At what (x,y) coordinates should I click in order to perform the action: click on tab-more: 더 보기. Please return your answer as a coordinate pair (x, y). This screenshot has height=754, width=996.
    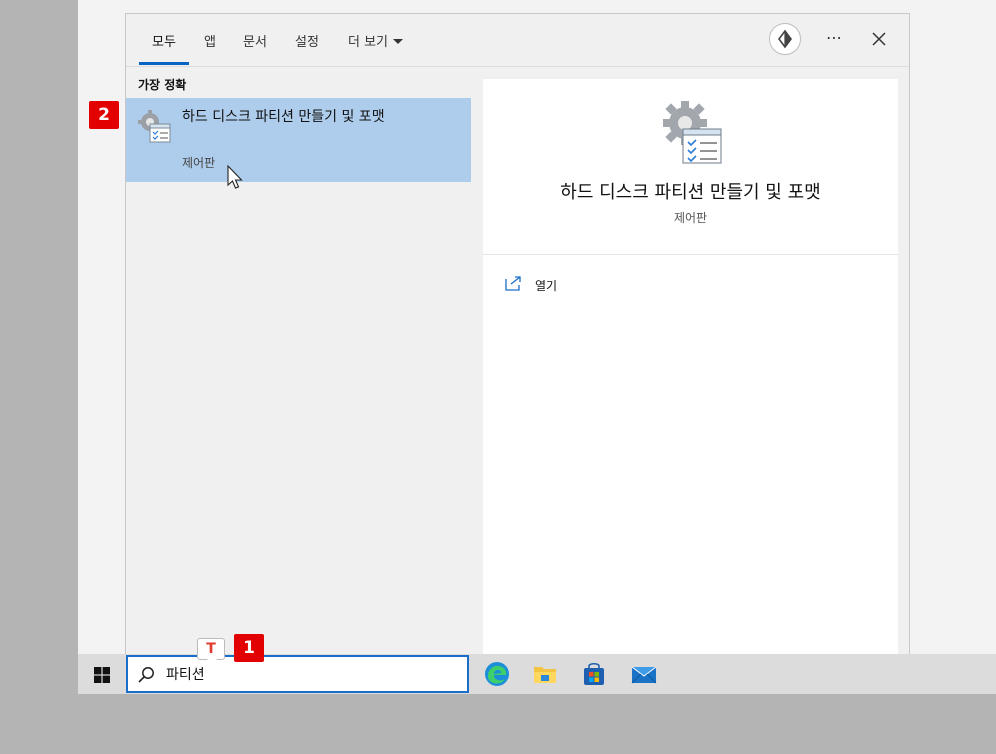
    Looking at the image, I should click on (376, 40).